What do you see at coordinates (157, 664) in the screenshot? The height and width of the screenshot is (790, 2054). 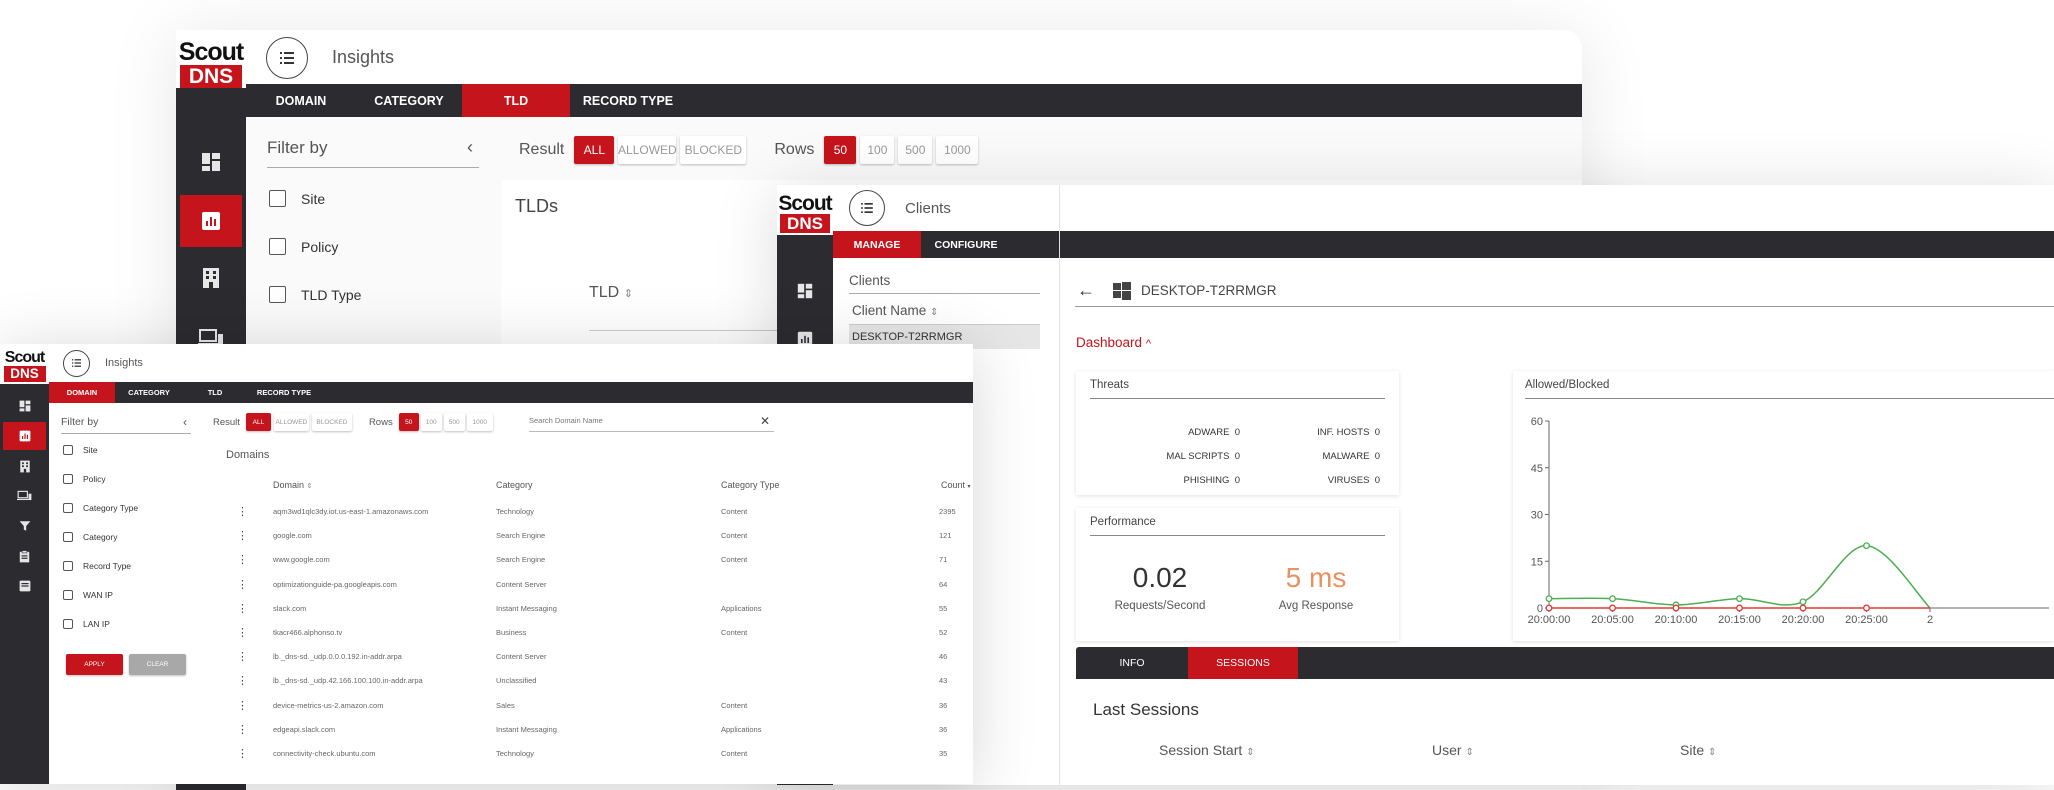 I see `clear-button: CLEAR` at bounding box center [157, 664].